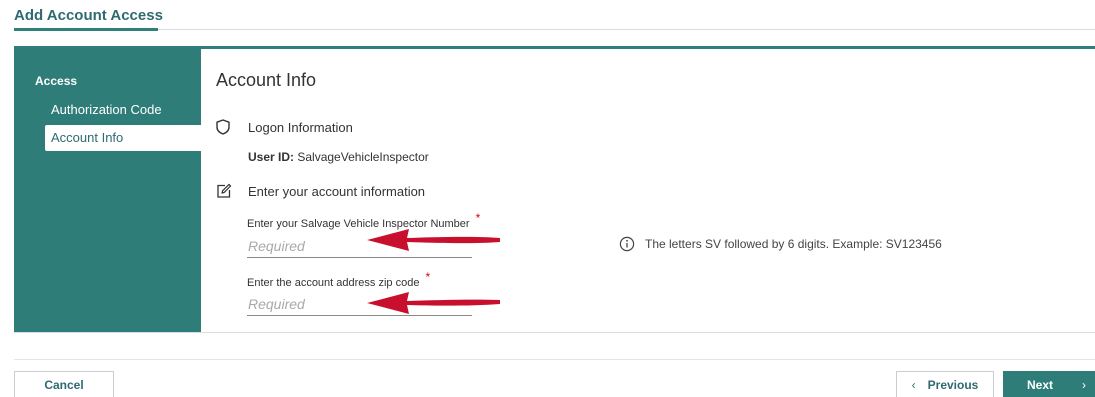 This screenshot has height=397, width=1095. Describe the element at coordinates (1040, 385) in the screenshot. I see `next-button-label: Next` at that location.